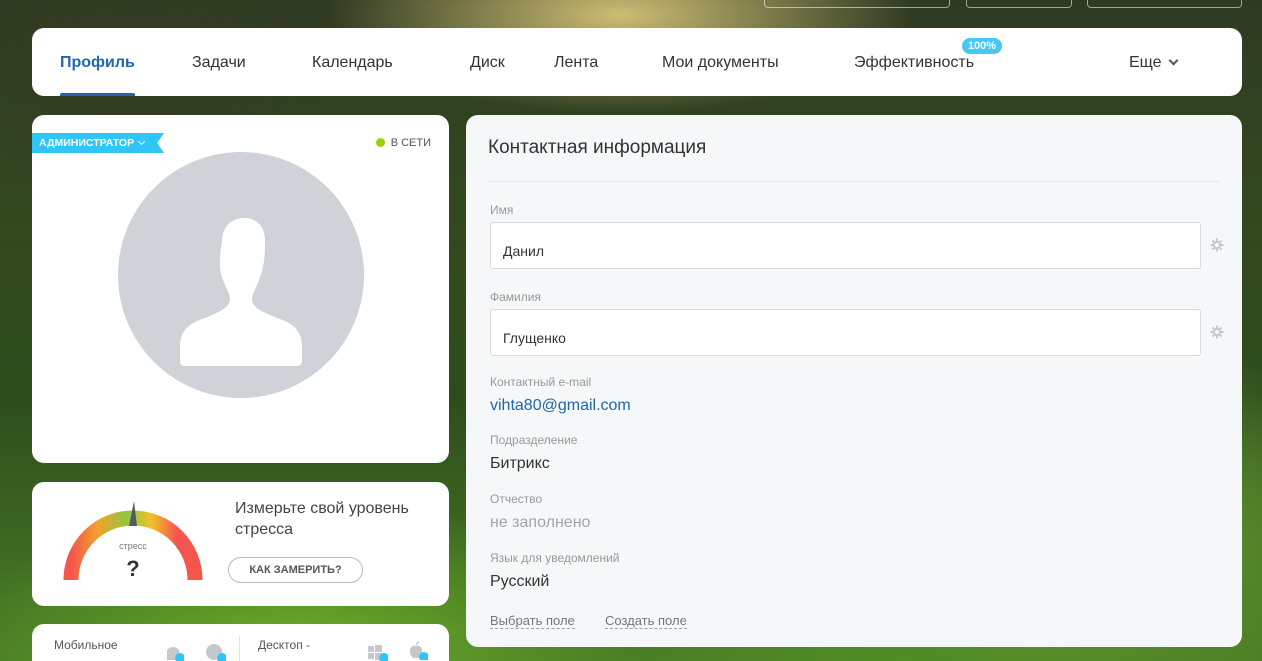  What do you see at coordinates (86, 645) in the screenshot?
I see `mobile-app-label: Мобильное` at bounding box center [86, 645].